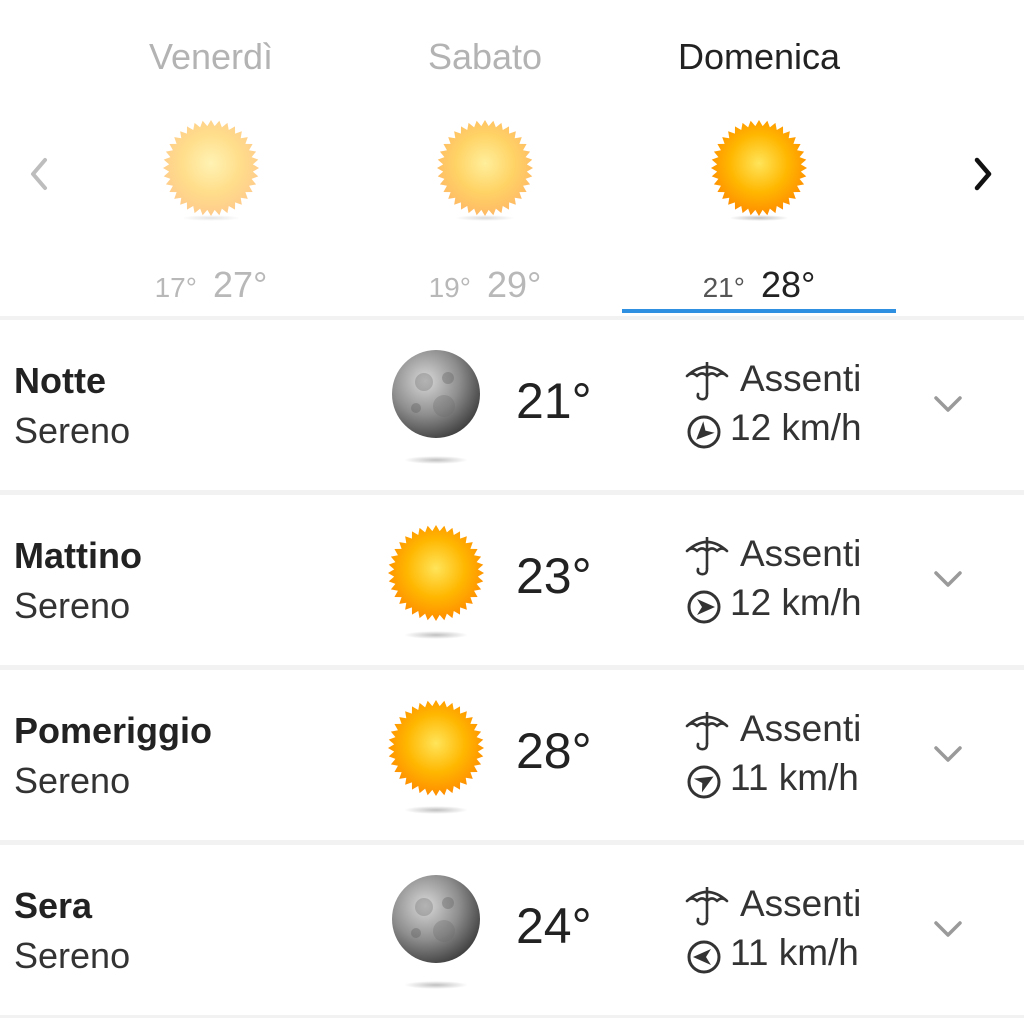 The height and width of the screenshot is (1018, 1024). Describe the element at coordinates (175, 287) in the screenshot. I see `min-temperature: 17°` at that location.